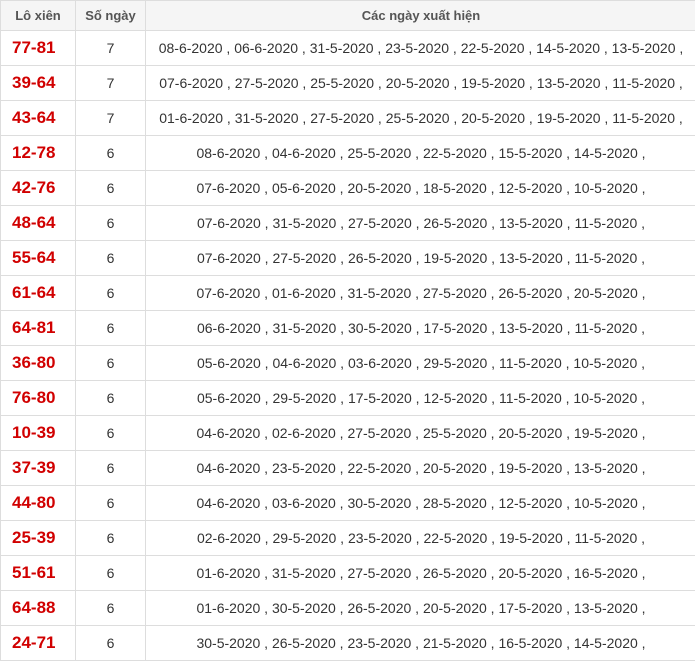  What do you see at coordinates (38, 643) in the screenshot?
I see `pair-cell: 24-71` at bounding box center [38, 643].